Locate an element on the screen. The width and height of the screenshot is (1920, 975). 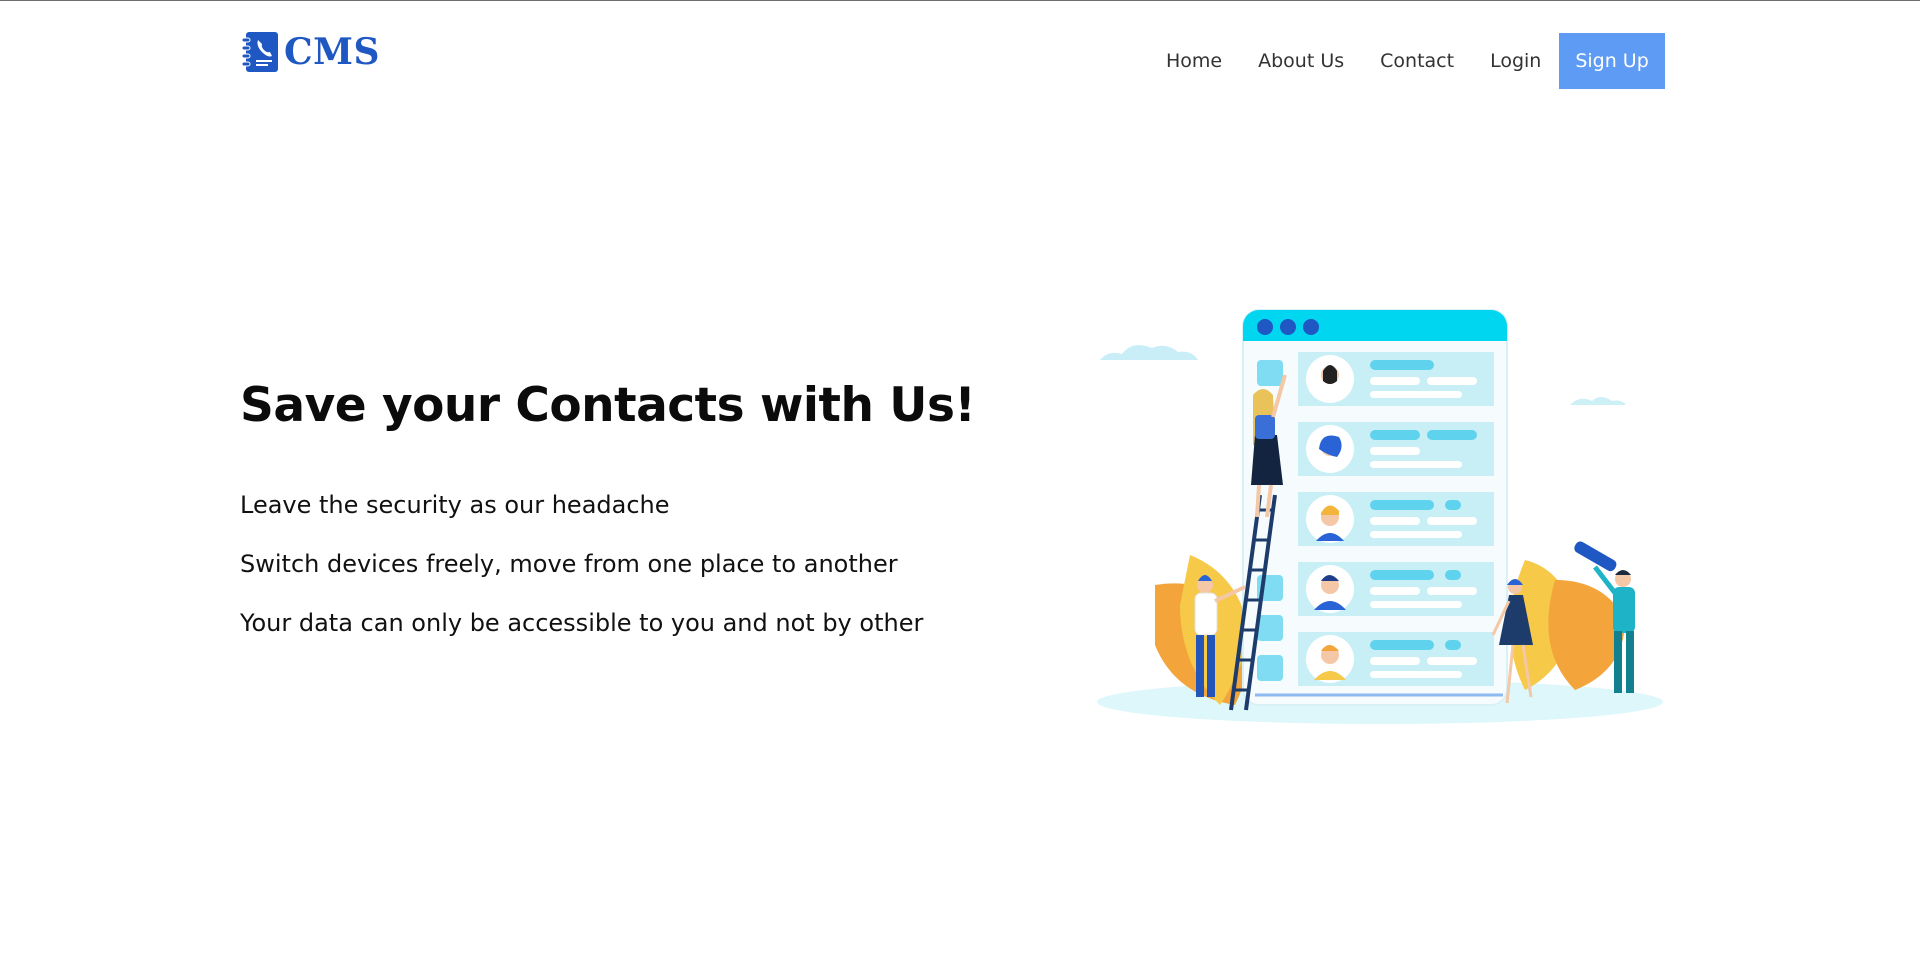
nav-about-us: About Us is located at coordinates (1301, 61).